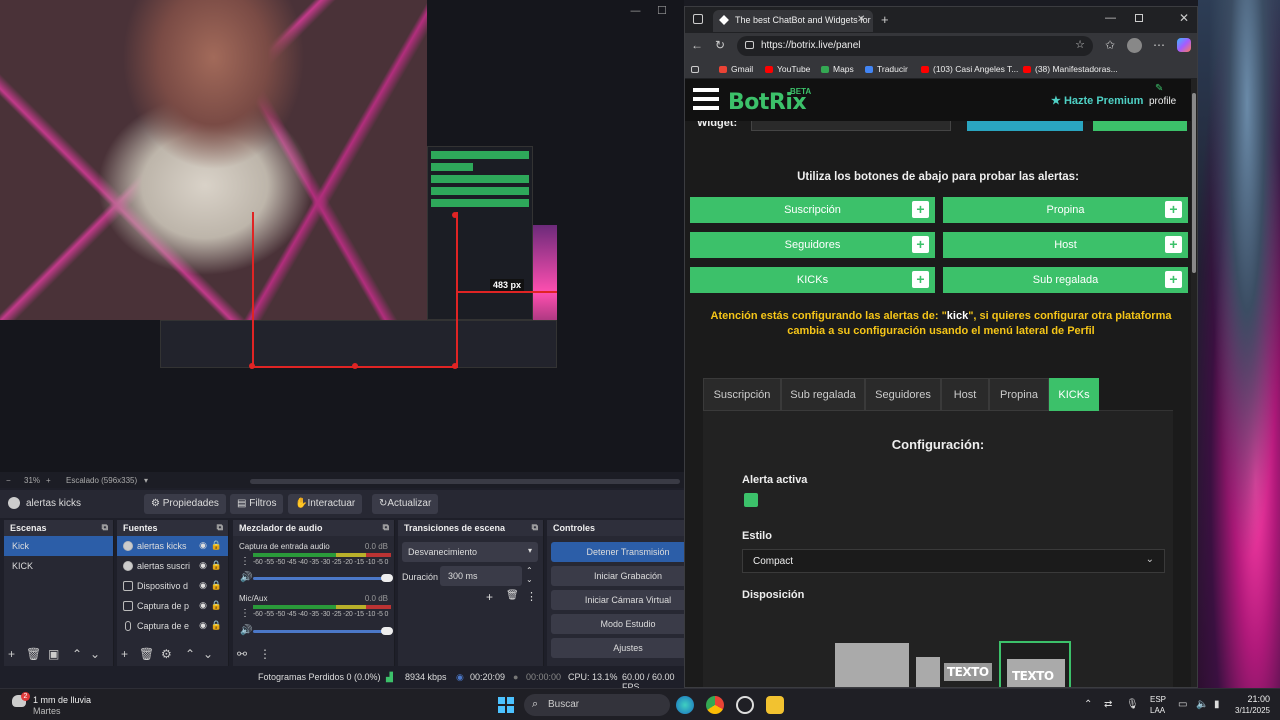  I want to click on scale-mode: Escalado (596x335), so click(101, 480).